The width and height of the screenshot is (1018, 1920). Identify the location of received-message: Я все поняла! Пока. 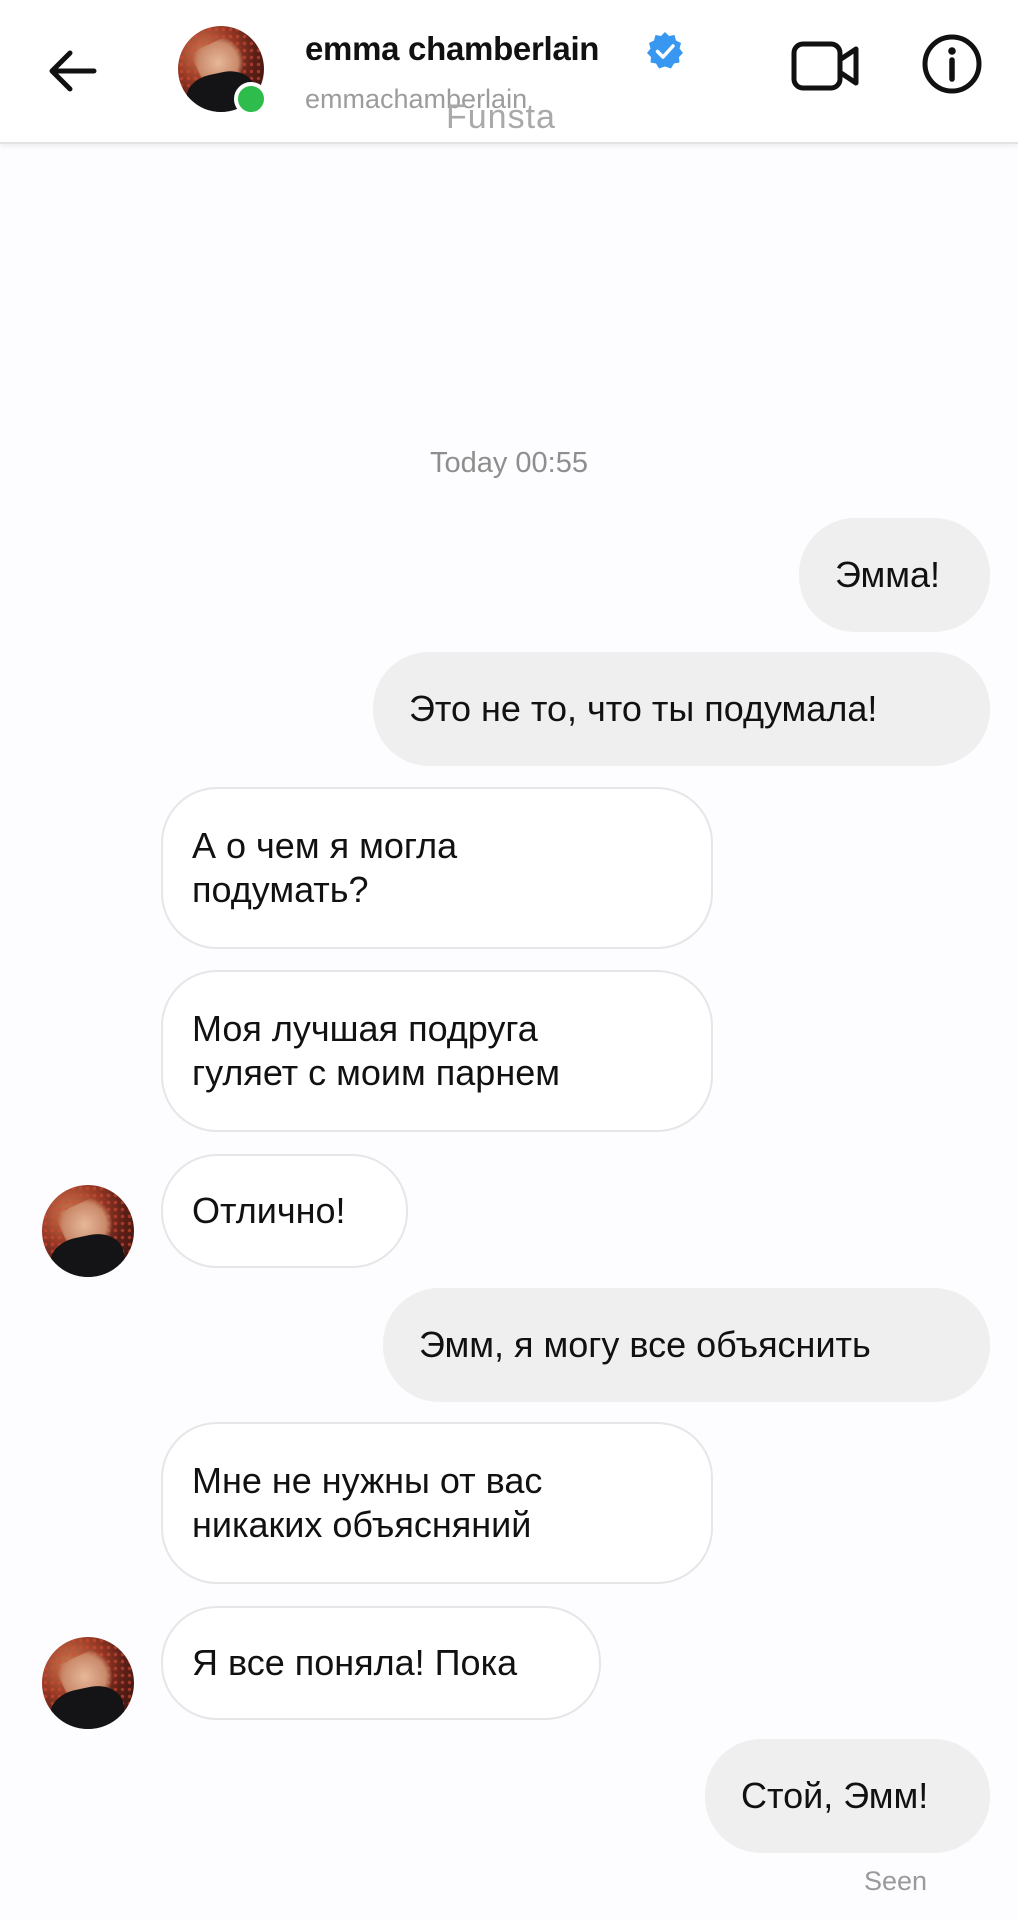
(381, 1663).